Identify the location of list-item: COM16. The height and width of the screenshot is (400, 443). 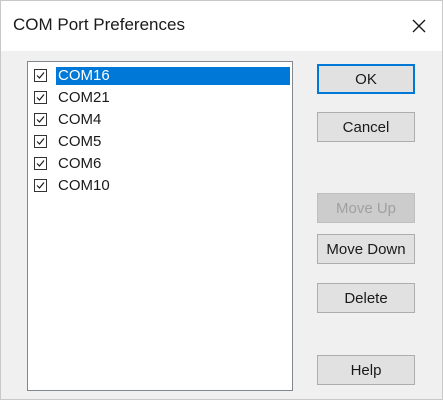
(161, 76).